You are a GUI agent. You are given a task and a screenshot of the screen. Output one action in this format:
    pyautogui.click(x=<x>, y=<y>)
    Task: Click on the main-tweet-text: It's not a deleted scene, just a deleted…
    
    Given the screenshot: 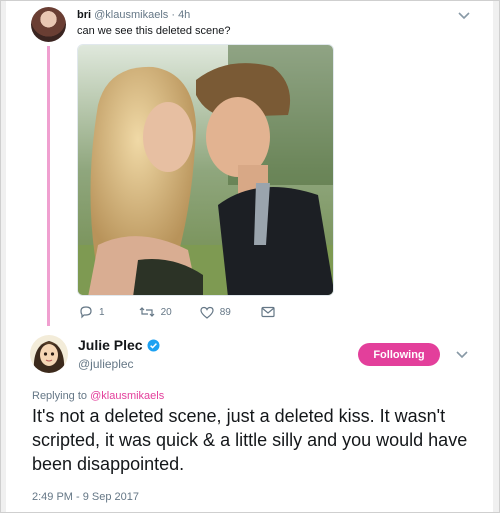 What is the action you would take?
    pyautogui.click(x=250, y=440)
    